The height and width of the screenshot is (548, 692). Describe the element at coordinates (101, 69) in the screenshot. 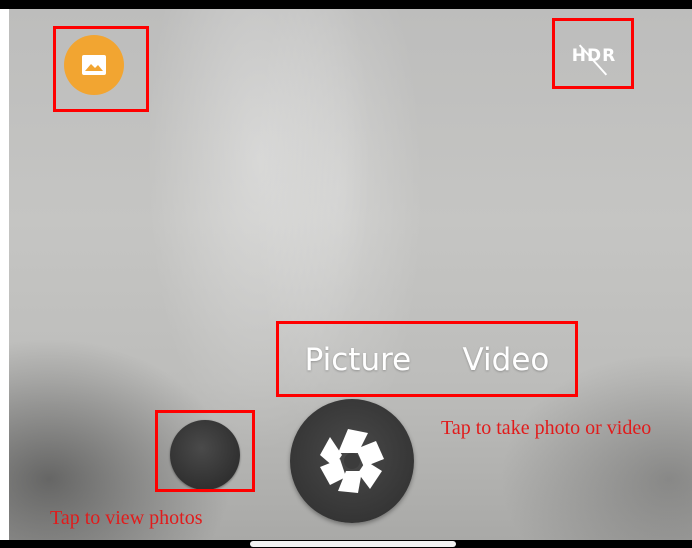

I see `highlight-gallery` at that location.